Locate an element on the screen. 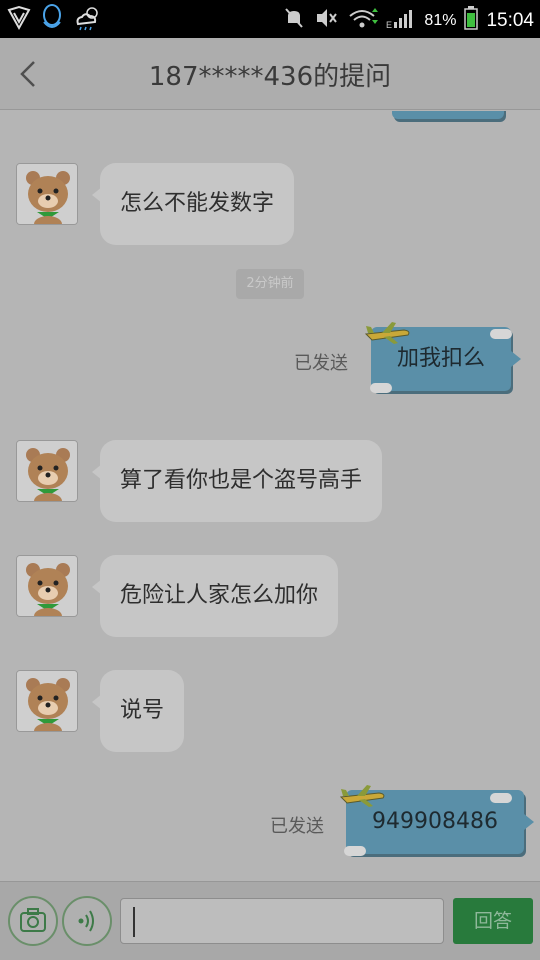  status-bar: E 81% 15:04 is located at coordinates (270, 19).